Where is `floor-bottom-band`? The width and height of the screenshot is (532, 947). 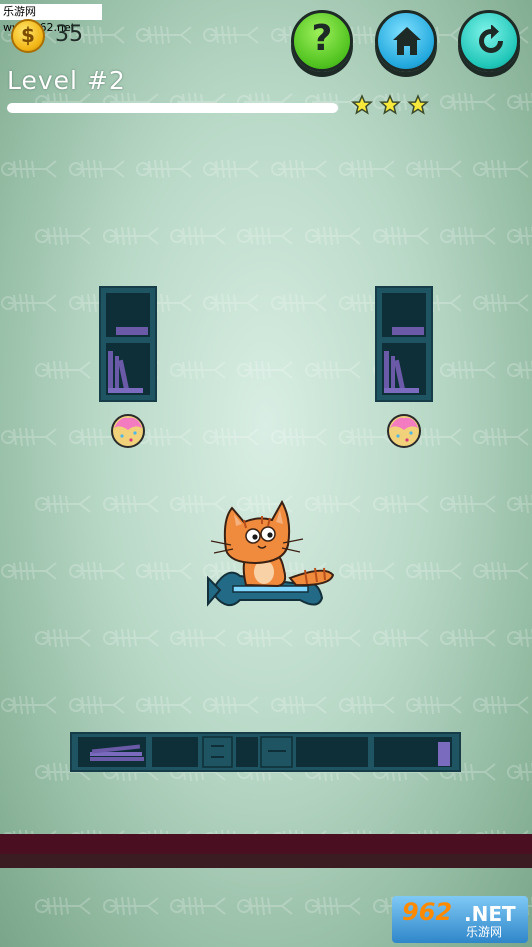 floor-bottom-band is located at coordinates (266, 861).